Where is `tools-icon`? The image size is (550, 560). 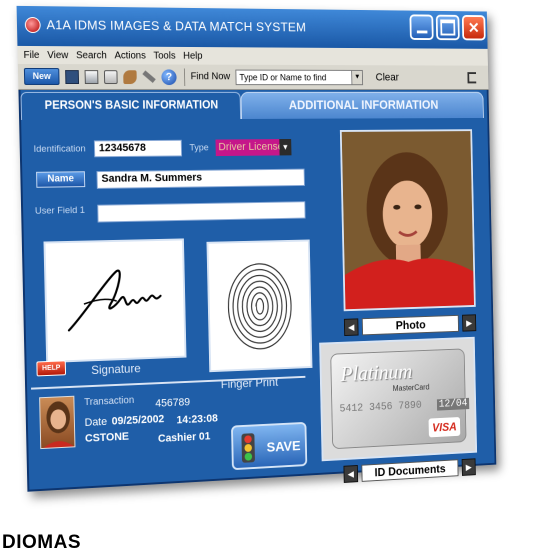 tools-icon is located at coordinates (130, 76).